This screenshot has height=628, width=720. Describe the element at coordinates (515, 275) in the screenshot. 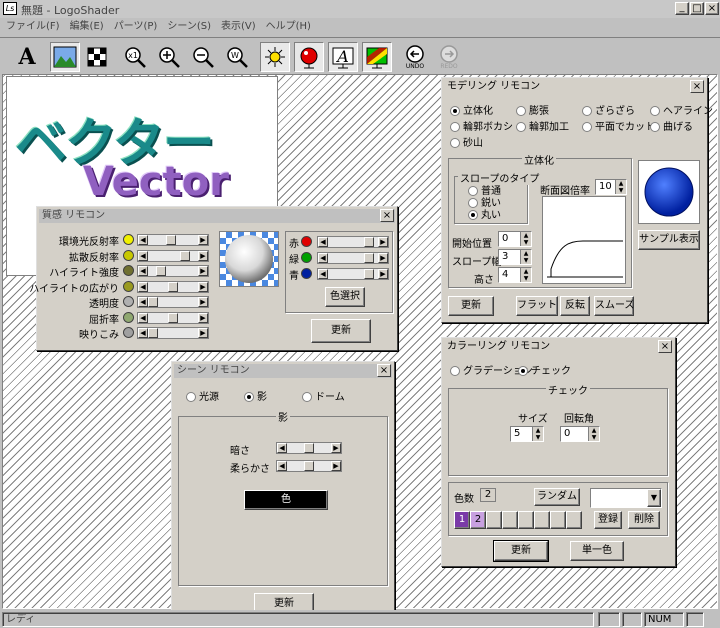

I see `height-spinner: 4 ▲ ▼` at that location.